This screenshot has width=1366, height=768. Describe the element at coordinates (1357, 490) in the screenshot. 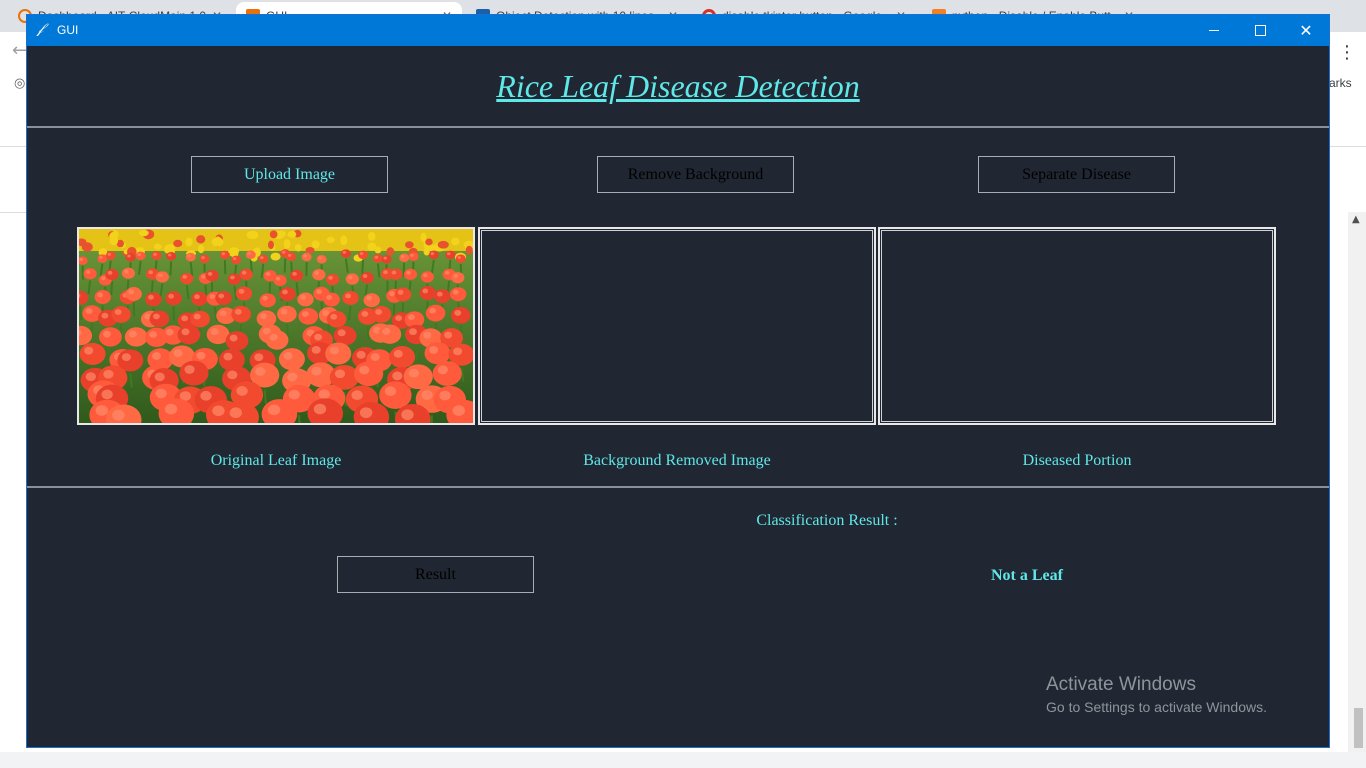

I see `page-scrollbar: ▲` at that location.